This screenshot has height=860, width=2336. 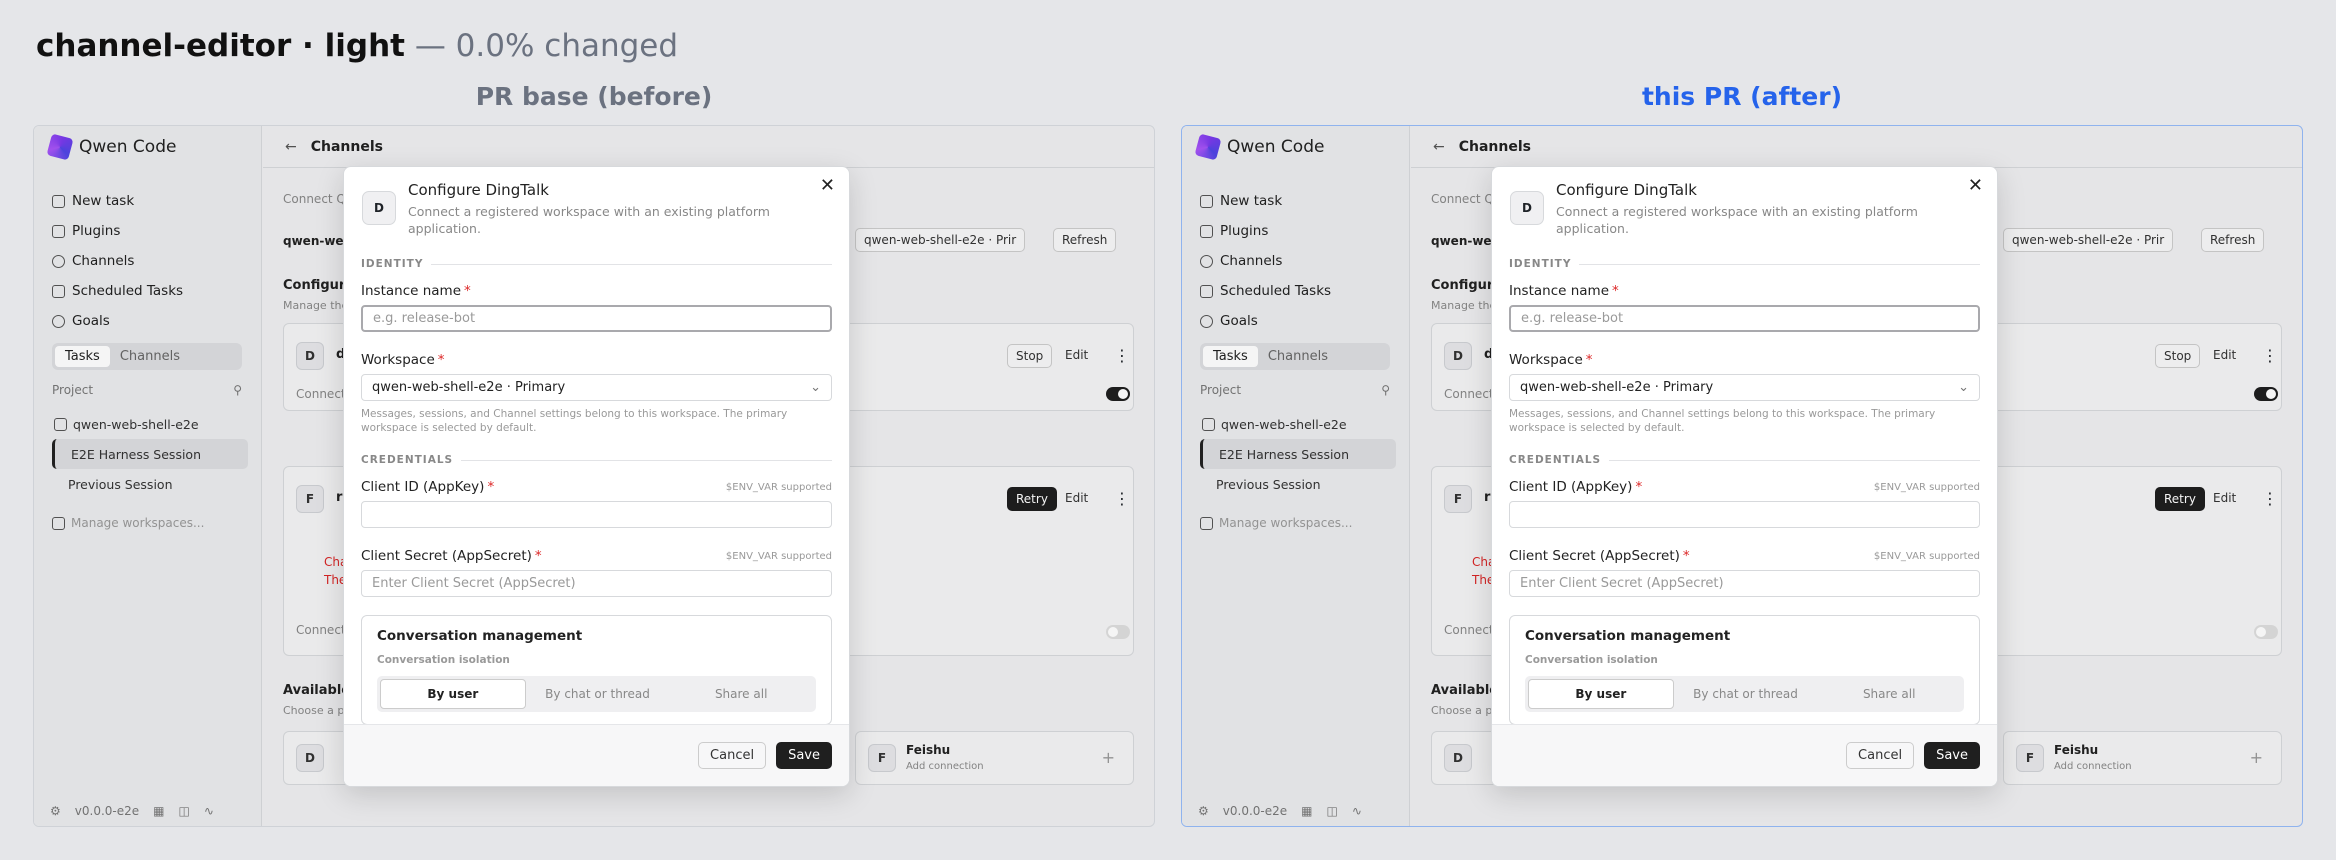 I want to click on page-title: channel-editor · light — 0.0% changed, so click(x=357, y=46).